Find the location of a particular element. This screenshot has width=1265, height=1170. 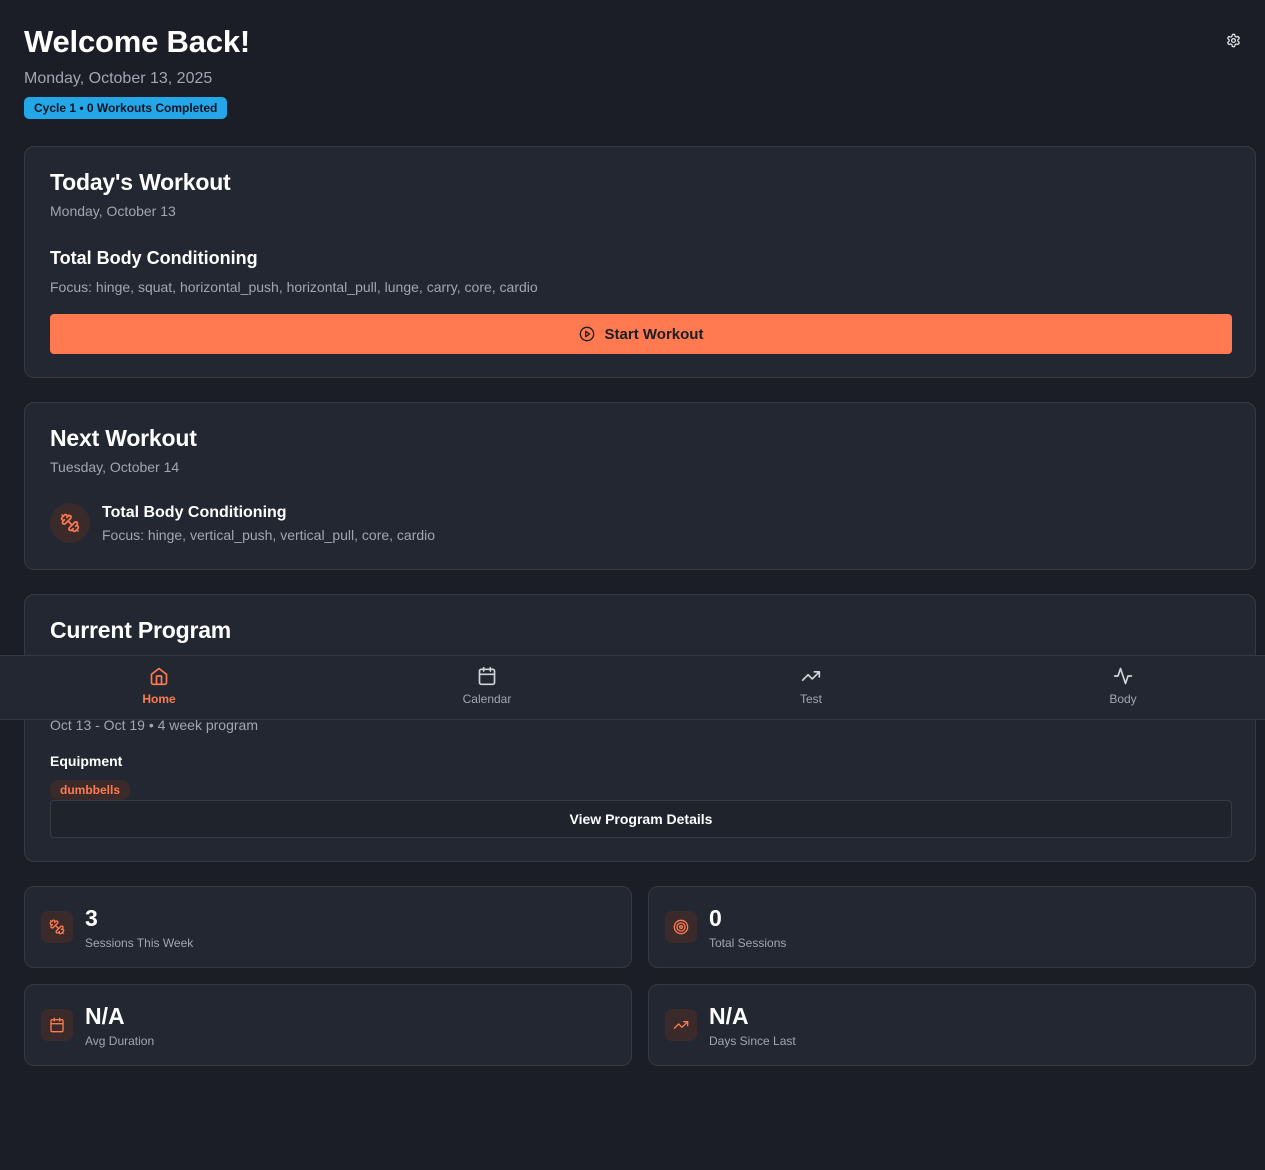

nav-label: Home is located at coordinates (159, 699).